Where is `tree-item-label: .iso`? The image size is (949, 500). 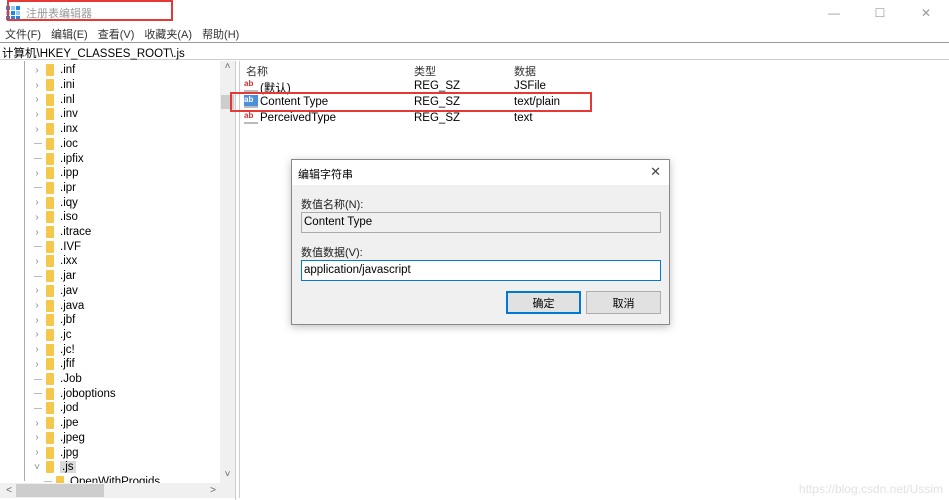 tree-item-label: .iso is located at coordinates (69, 217).